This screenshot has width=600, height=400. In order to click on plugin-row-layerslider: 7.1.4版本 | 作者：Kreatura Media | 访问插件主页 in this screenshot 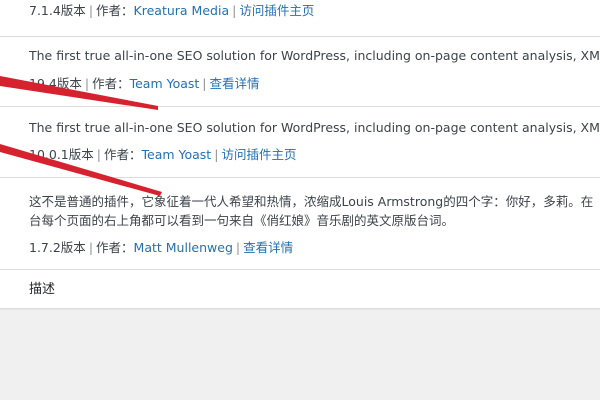, I will do `click(300, 18)`.